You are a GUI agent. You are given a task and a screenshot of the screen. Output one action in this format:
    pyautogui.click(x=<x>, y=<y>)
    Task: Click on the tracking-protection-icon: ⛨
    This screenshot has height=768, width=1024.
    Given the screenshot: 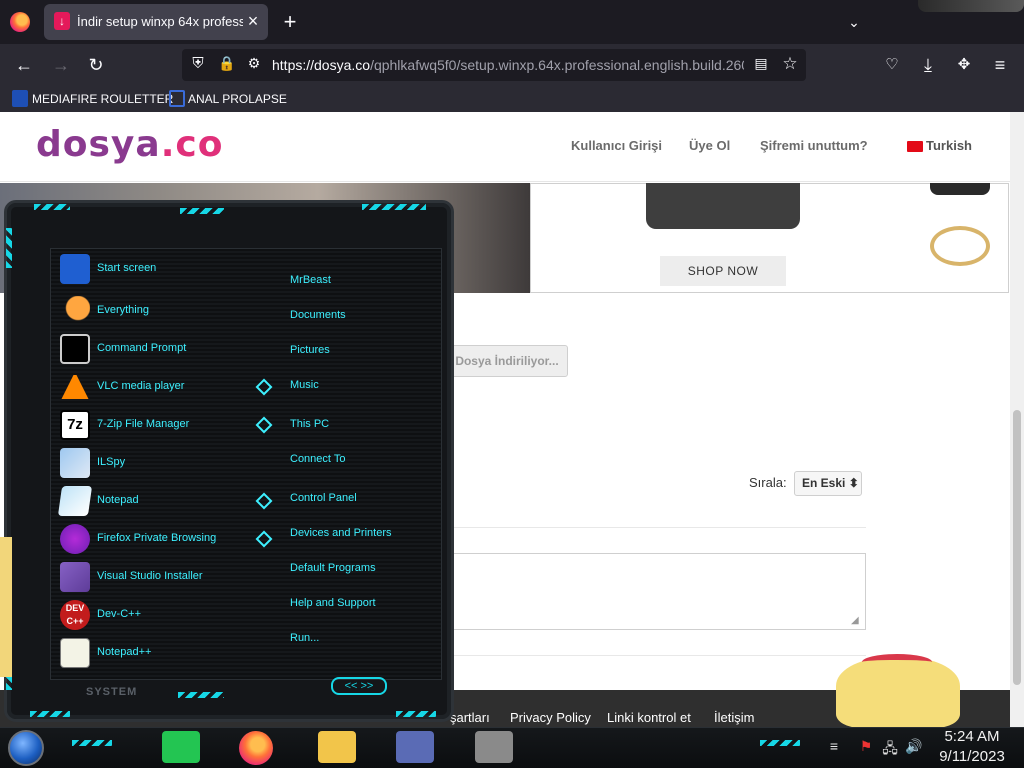 What is the action you would take?
    pyautogui.click(x=198, y=65)
    